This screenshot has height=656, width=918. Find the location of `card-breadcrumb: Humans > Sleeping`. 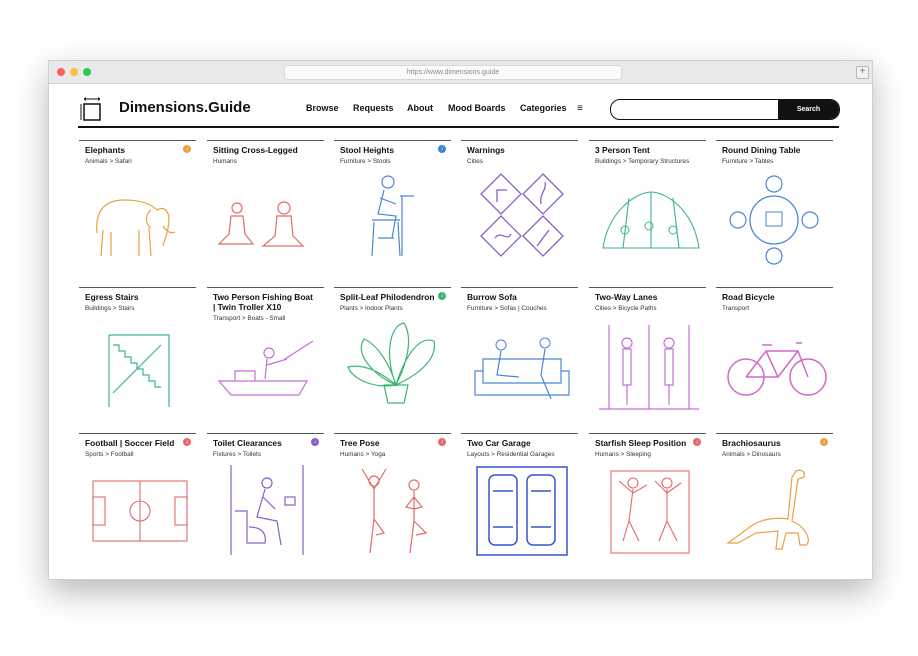

card-breadcrumb: Humans > Sleeping is located at coordinates (623, 454).